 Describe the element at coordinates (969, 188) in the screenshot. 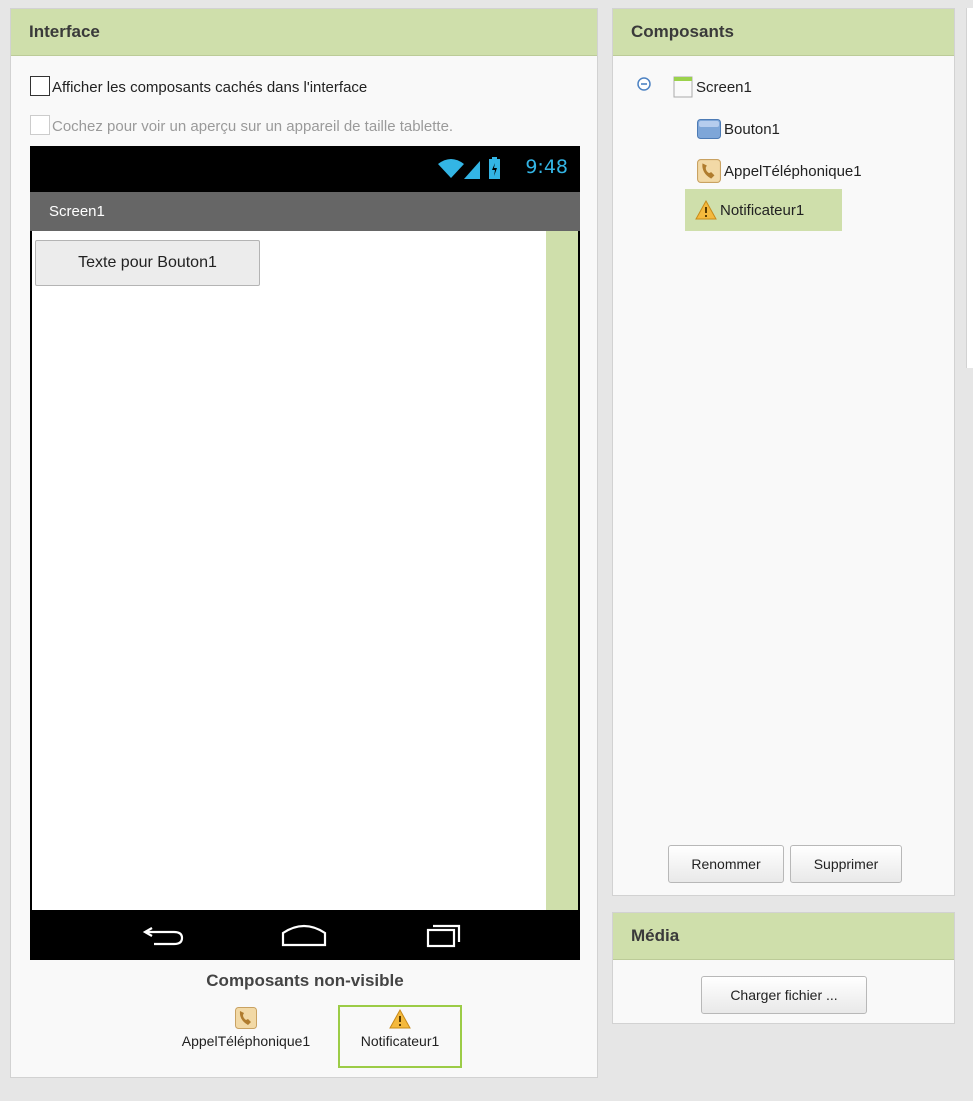

I see `properties-panel-edge` at that location.